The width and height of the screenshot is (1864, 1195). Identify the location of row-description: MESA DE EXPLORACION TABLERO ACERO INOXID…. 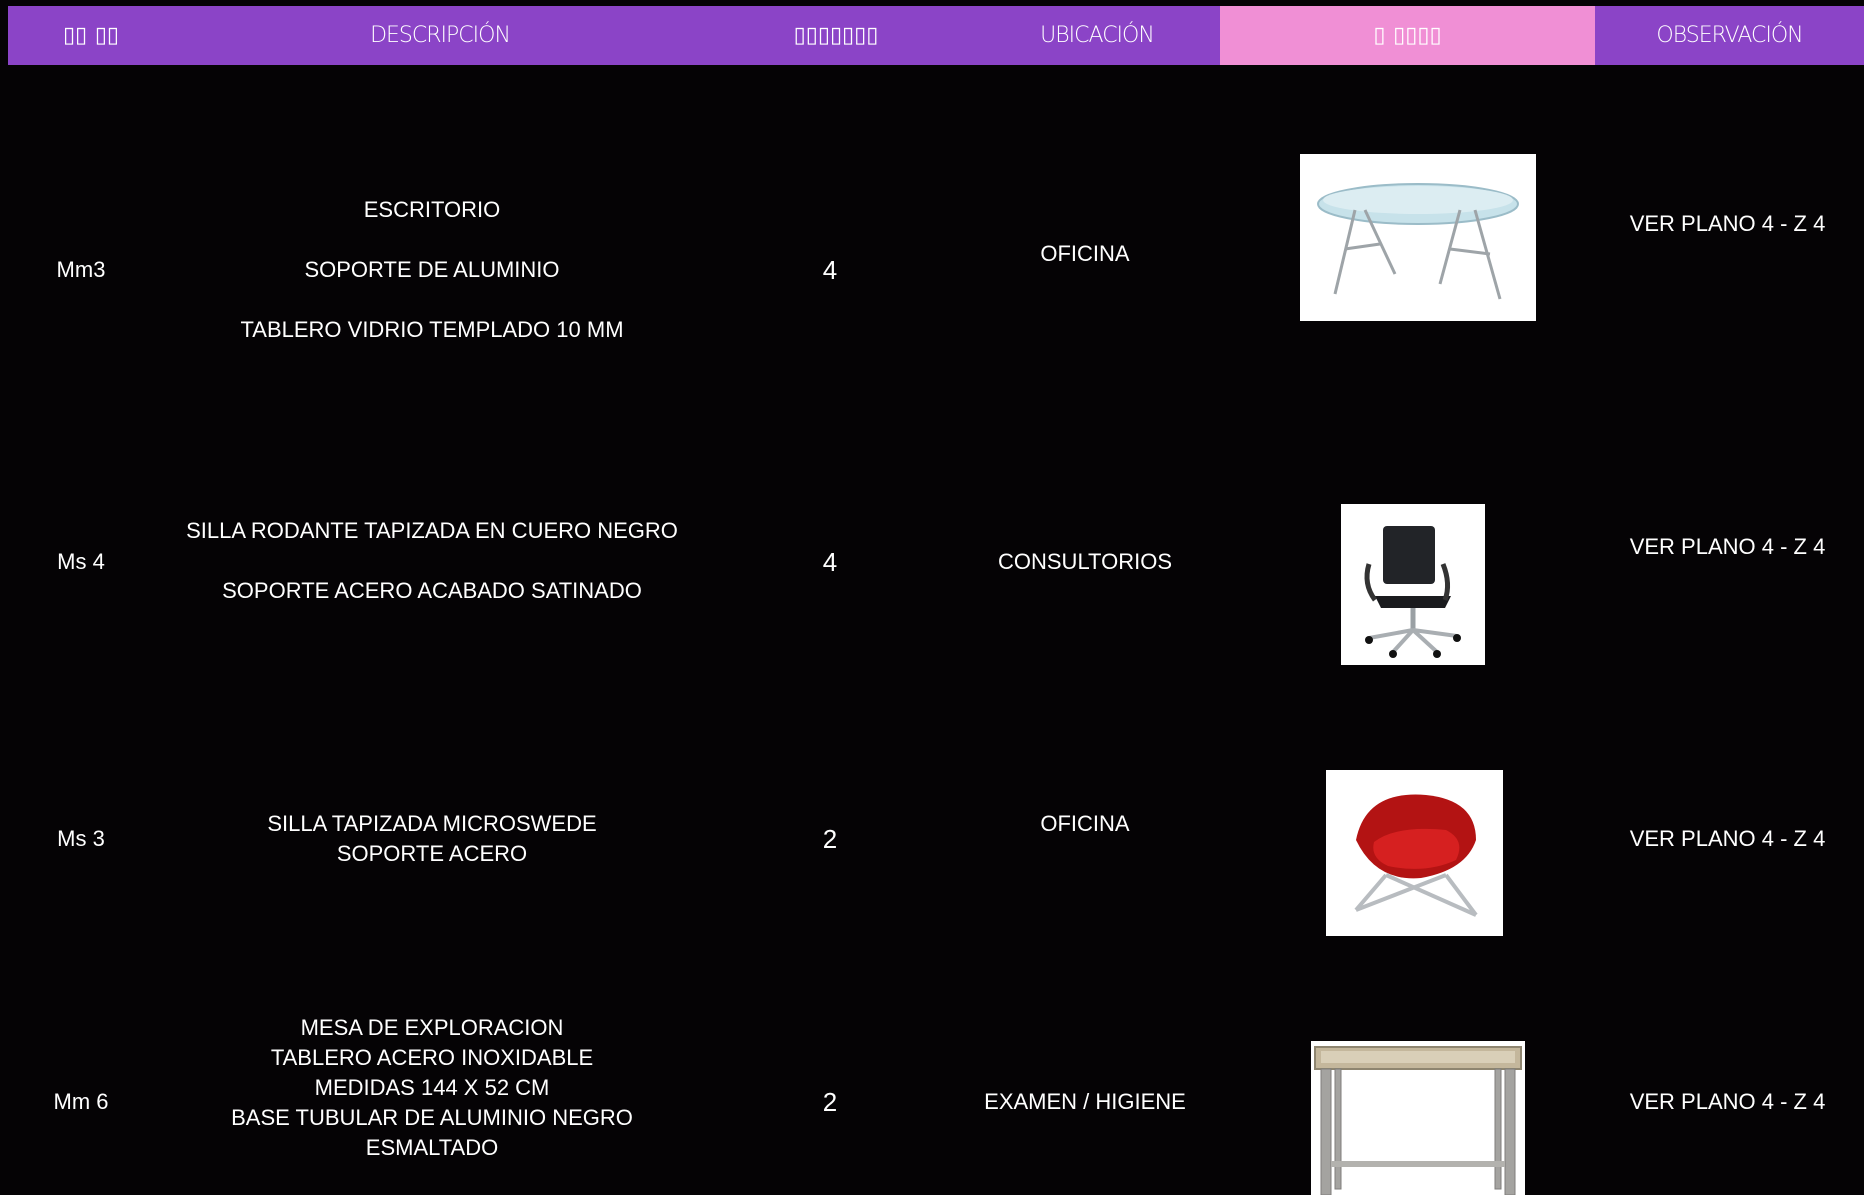
(432, 1087).